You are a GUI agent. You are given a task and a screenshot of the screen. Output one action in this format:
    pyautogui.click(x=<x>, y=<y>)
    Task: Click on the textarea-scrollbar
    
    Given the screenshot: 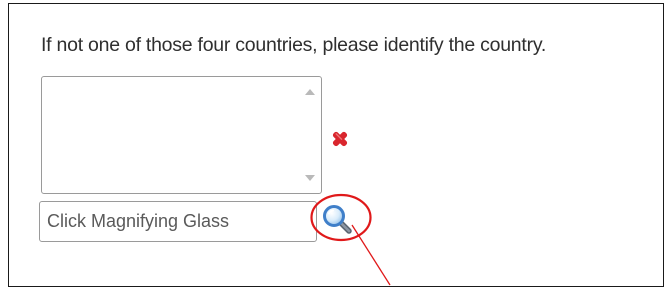 What is the action you would take?
    pyautogui.click(x=310, y=135)
    